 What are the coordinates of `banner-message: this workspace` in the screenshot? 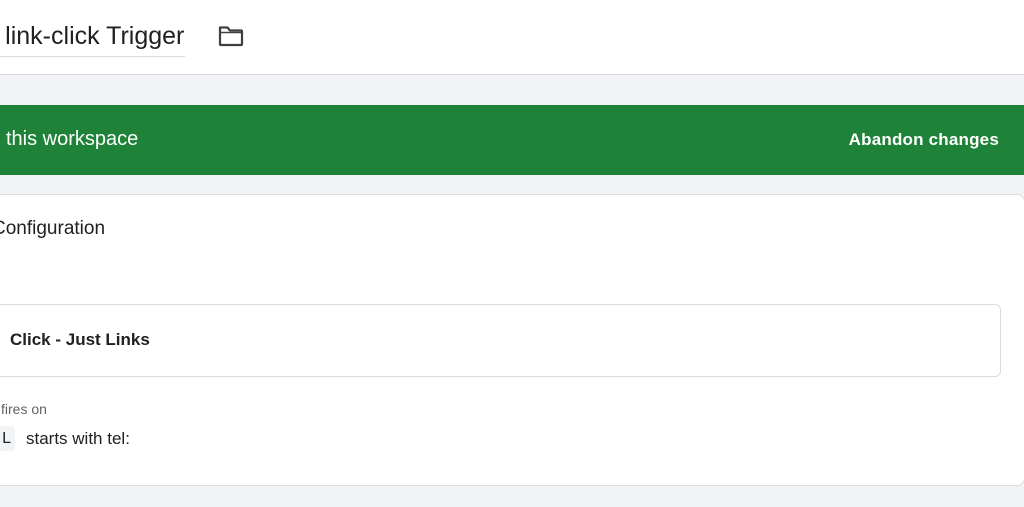 It's located at (72, 139).